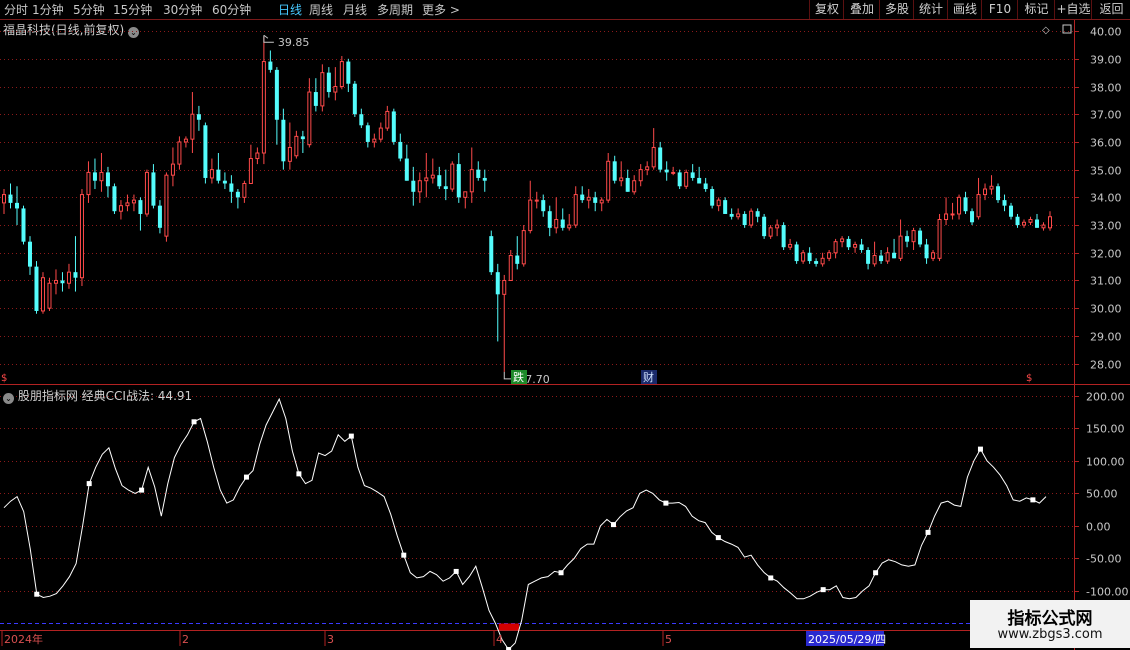  What do you see at coordinates (1046, 30) in the screenshot?
I see `diamond-icon: ◇` at bounding box center [1046, 30].